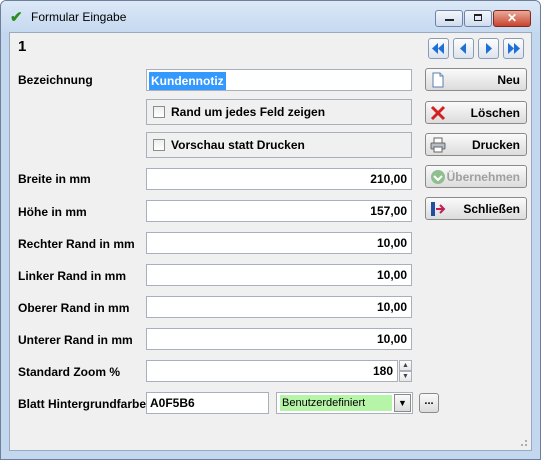 This screenshot has width=541, height=460. I want to click on exit-door-icon, so click(438, 209).